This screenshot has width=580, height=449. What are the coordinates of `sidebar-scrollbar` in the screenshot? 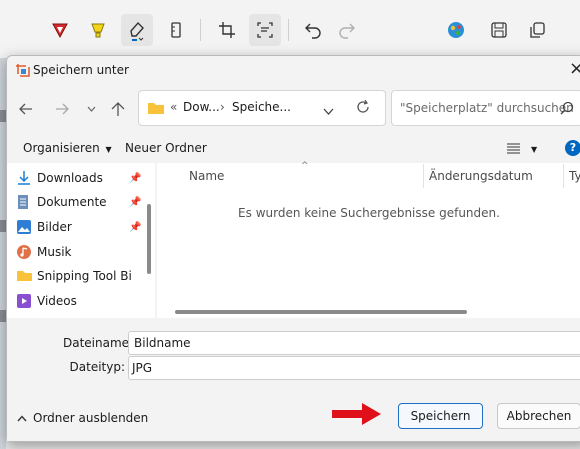 It's located at (149, 239).